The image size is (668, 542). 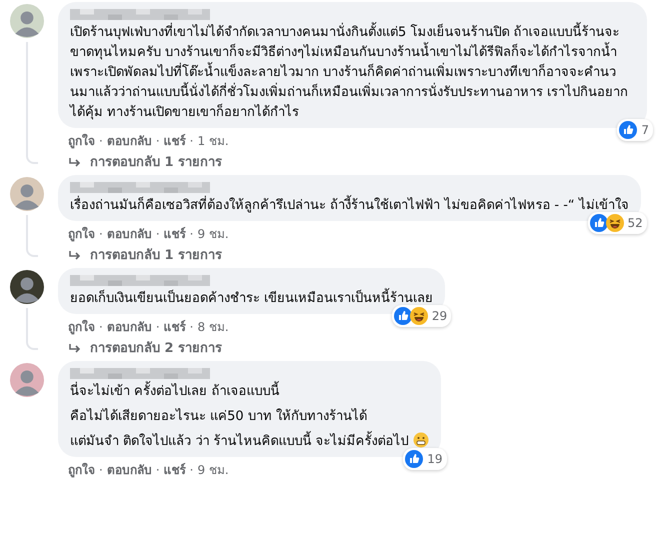 What do you see at coordinates (425, 459) in the screenshot?
I see `reaction-badge: 19` at bounding box center [425, 459].